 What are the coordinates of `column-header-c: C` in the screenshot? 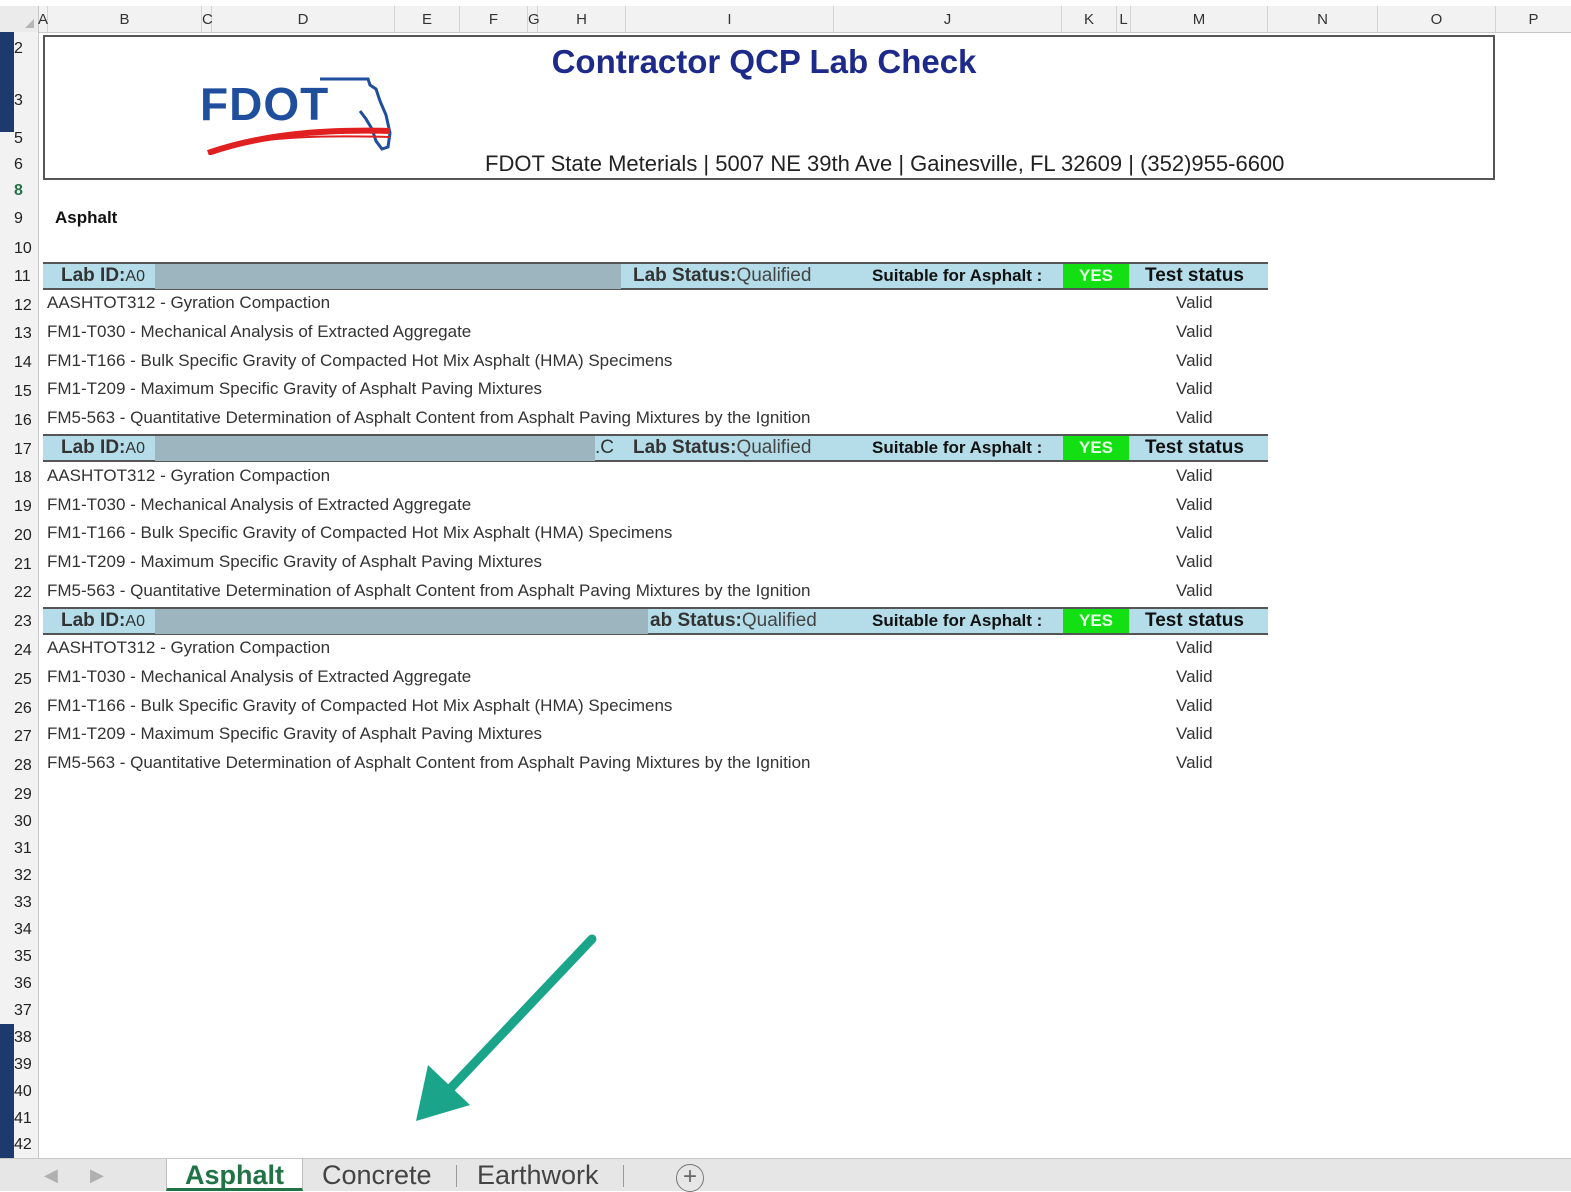 It's located at (207, 19).